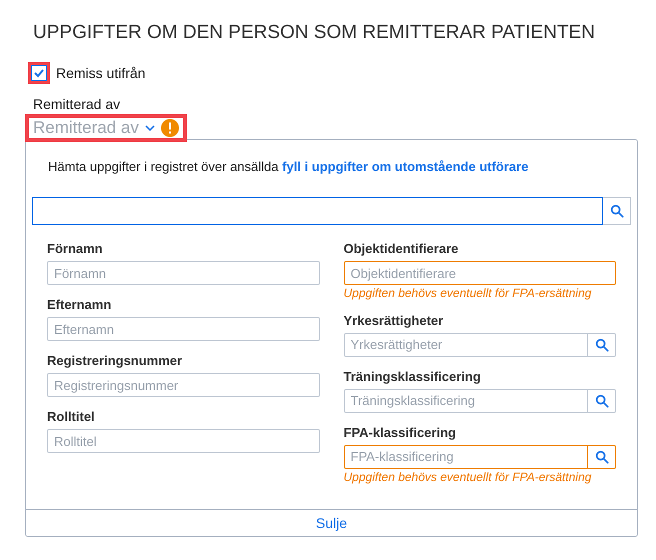  What do you see at coordinates (71, 417) in the screenshot?
I see `field-label: Rolltitel` at bounding box center [71, 417].